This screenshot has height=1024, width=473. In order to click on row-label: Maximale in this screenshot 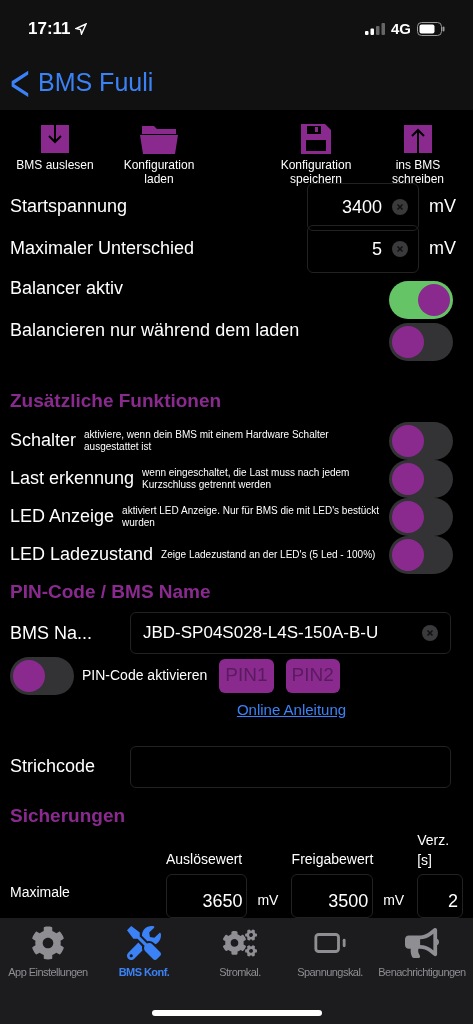, I will do `click(40, 892)`.